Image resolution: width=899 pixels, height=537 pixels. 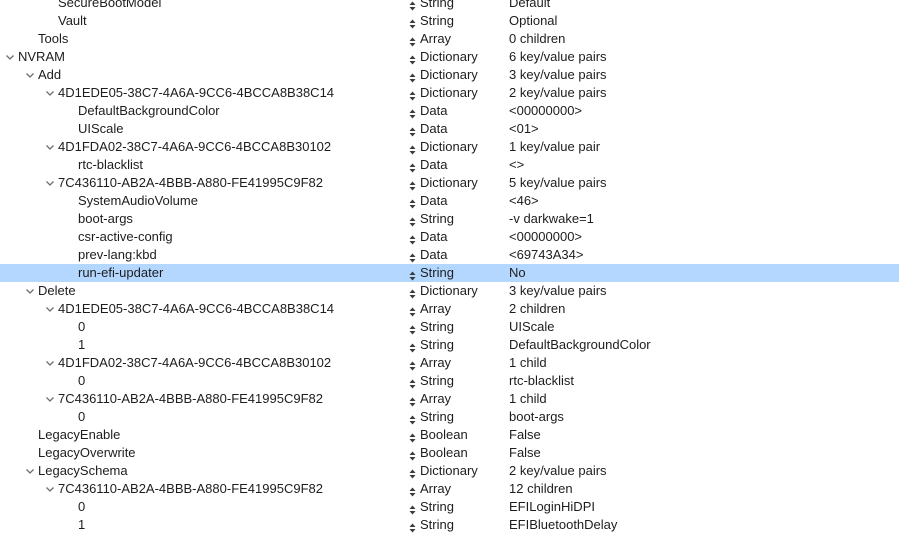 What do you see at coordinates (546, 255) in the screenshot?
I see `row-value: <69743A34>` at bounding box center [546, 255].